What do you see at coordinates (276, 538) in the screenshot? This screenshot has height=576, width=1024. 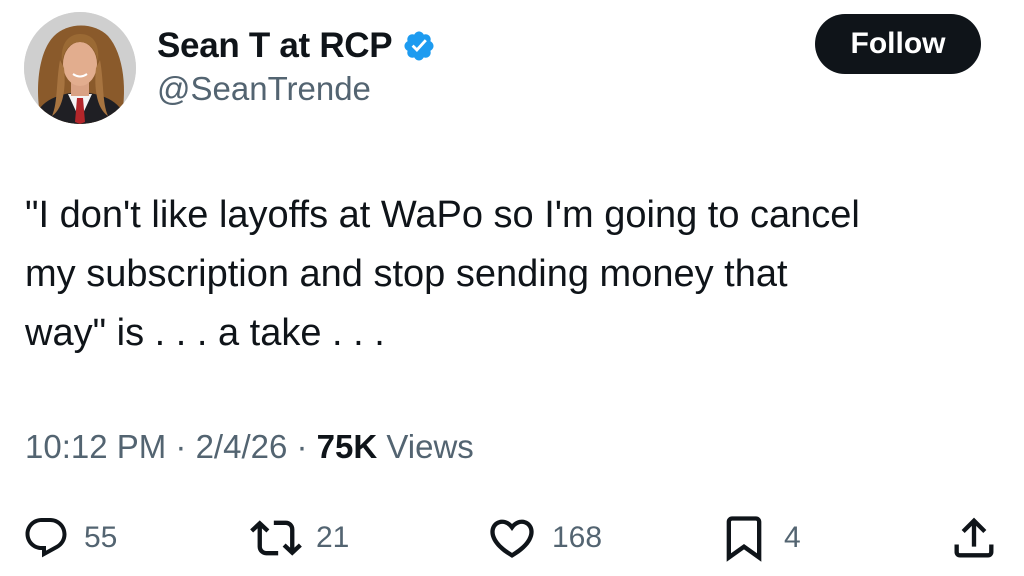 I see `retweet-icon` at bounding box center [276, 538].